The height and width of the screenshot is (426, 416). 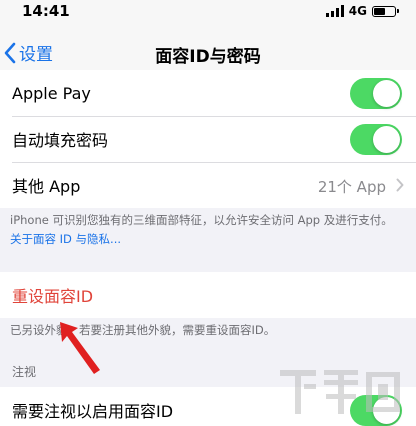 What do you see at coordinates (376, 139) in the screenshot?
I see `autofill-passwords-toggle` at bounding box center [376, 139].